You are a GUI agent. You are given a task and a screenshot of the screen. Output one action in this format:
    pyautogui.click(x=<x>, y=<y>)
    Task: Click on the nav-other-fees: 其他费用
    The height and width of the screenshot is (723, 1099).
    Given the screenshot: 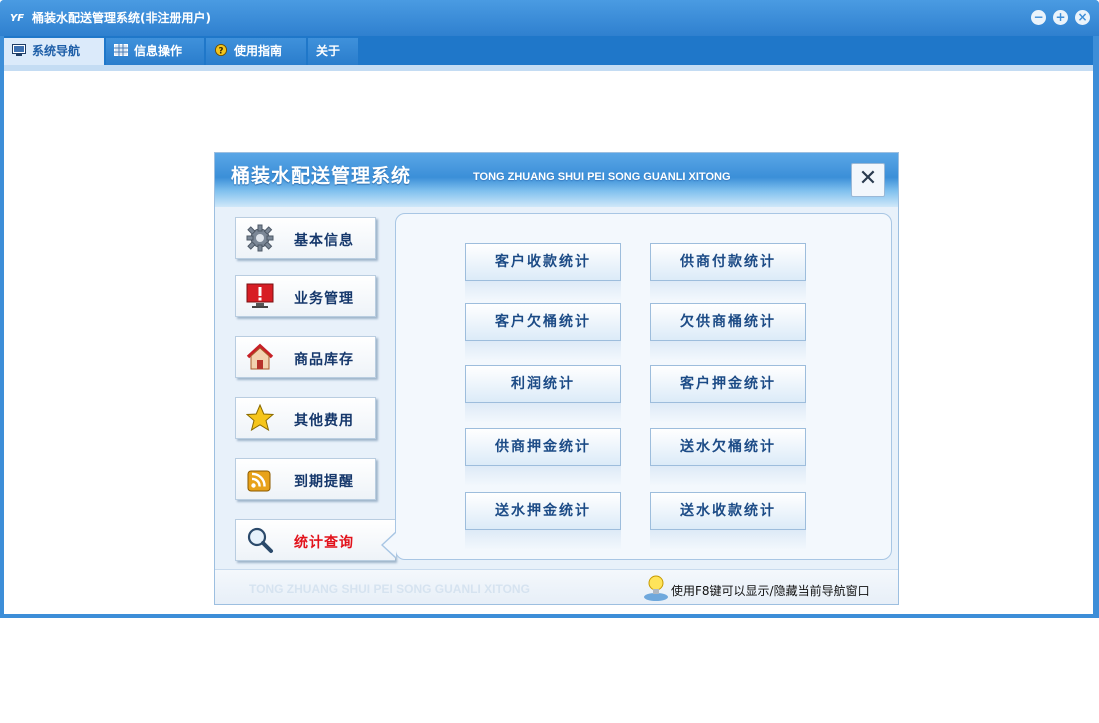 What is the action you would take?
    pyautogui.click(x=305, y=418)
    